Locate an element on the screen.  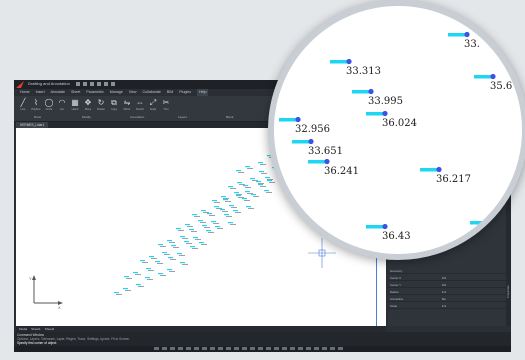
print-icon is located at coordinates (99, 84).